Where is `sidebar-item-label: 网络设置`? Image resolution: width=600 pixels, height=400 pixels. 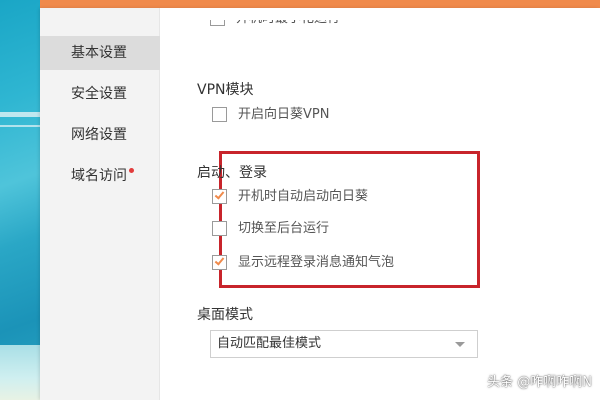 sidebar-item-label: 网络设置 is located at coordinates (99, 135).